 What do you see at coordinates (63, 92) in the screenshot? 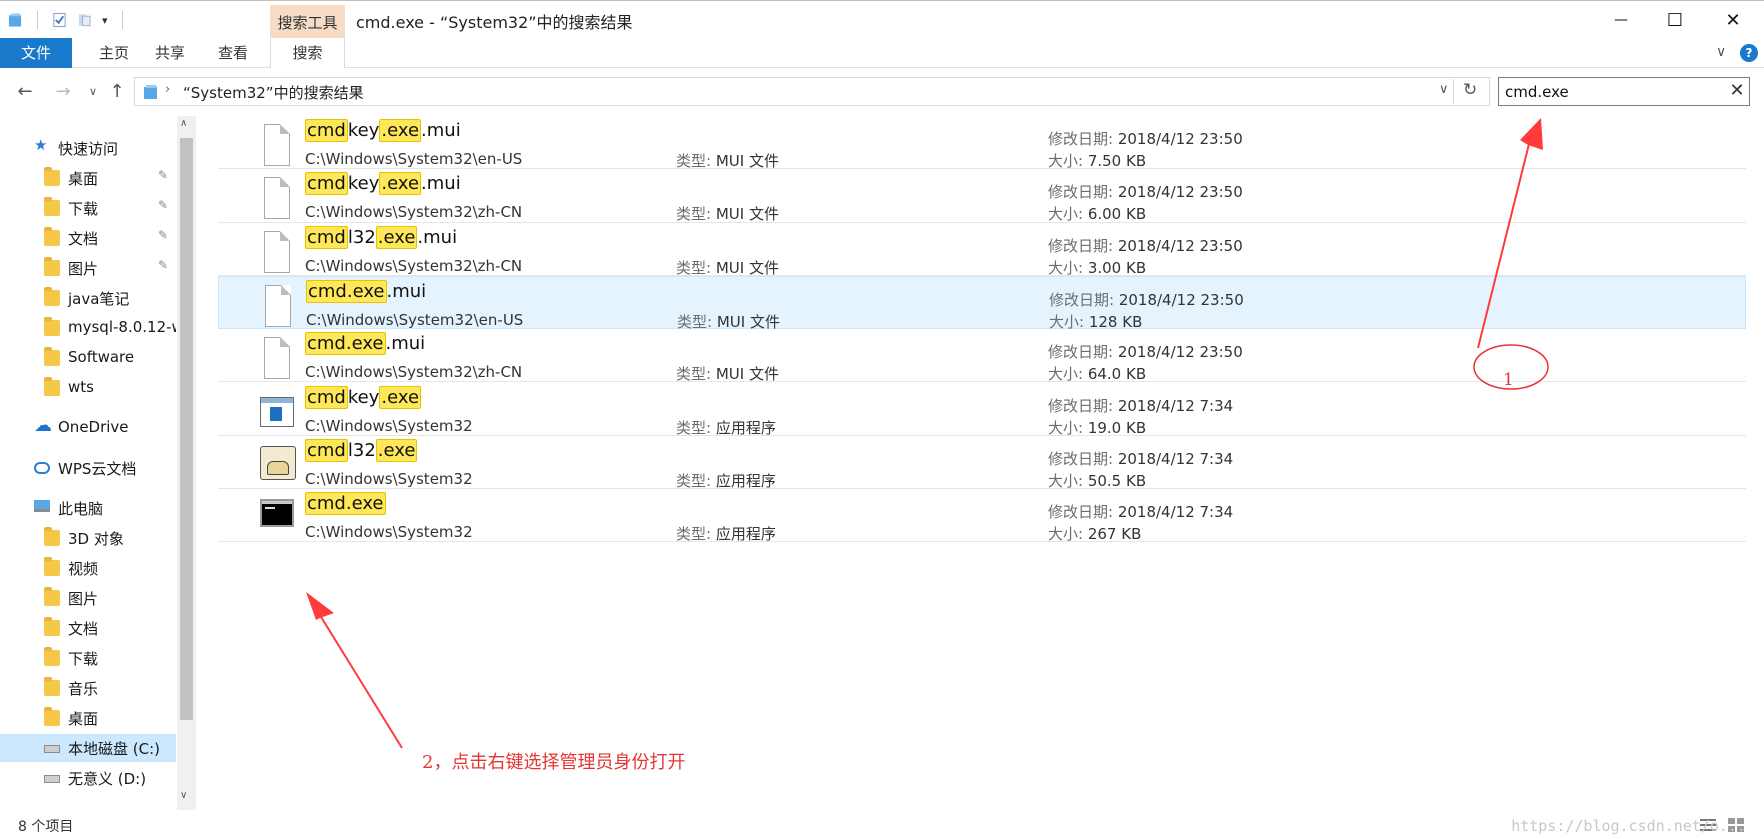
I see `forward-button: →` at bounding box center [63, 92].